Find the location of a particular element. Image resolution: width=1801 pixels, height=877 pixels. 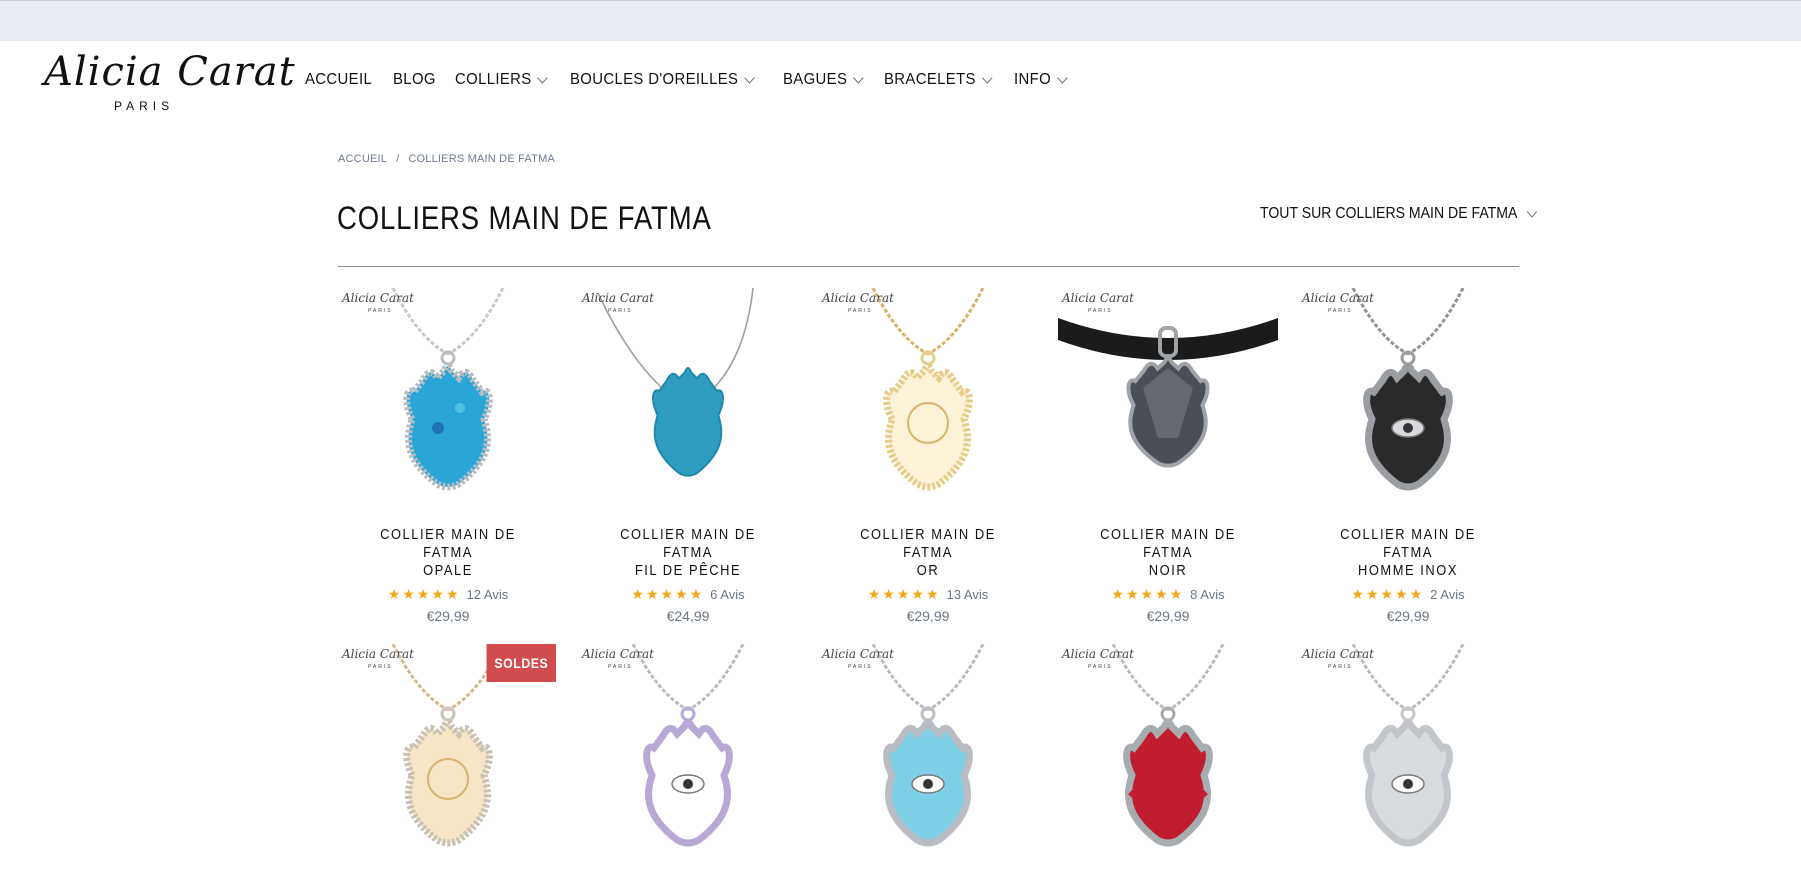

nav-item-boucles-d-oreilles: BOUCLES D'OREILLES is located at coordinates (662, 80).